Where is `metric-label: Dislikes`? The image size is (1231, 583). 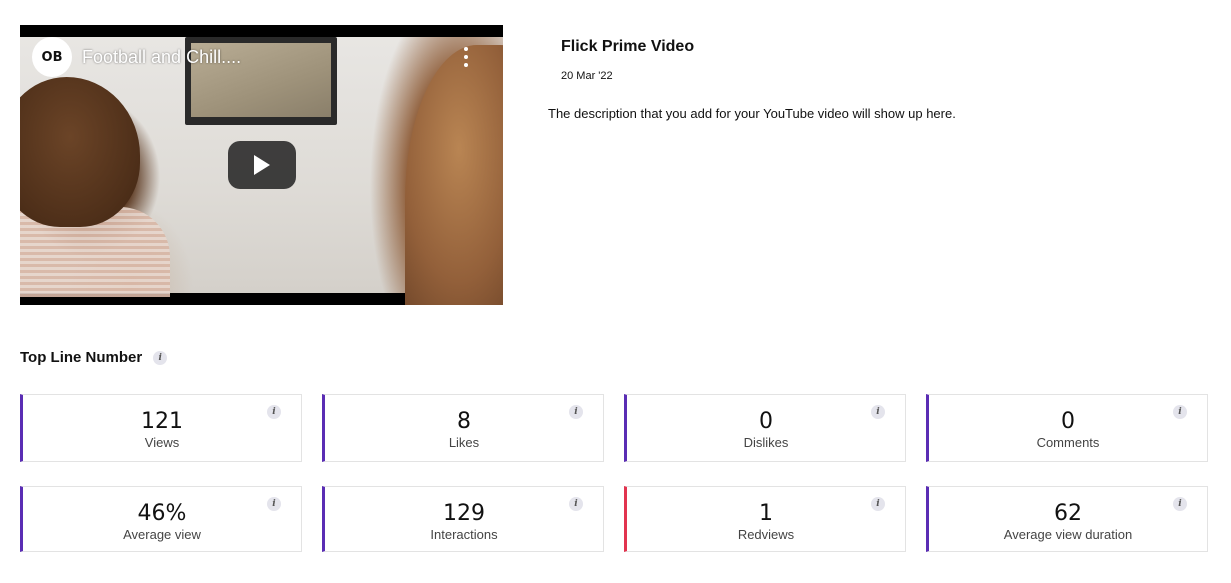 metric-label: Dislikes is located at coordinates (766, 442).